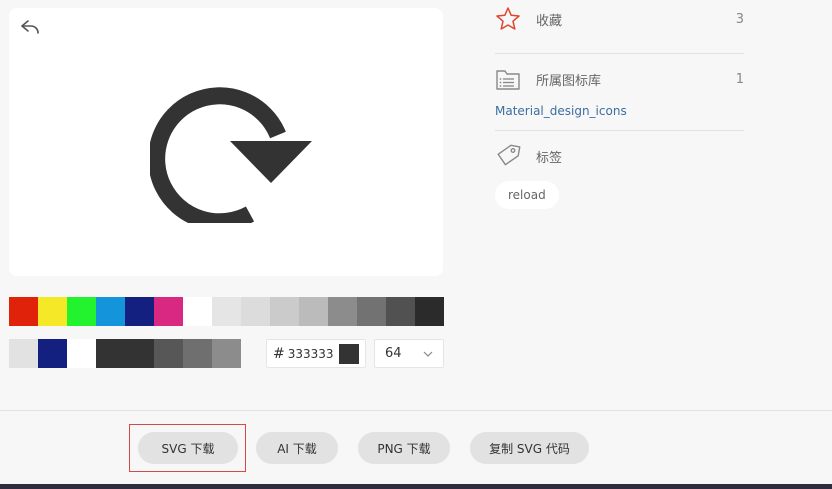 The width and height of the screenshot is (832, 489). What do you see at coordinates (404, 448) in the screenshot?
I see `png-download-button: PNG 下载` at bounding box center [404, 448].